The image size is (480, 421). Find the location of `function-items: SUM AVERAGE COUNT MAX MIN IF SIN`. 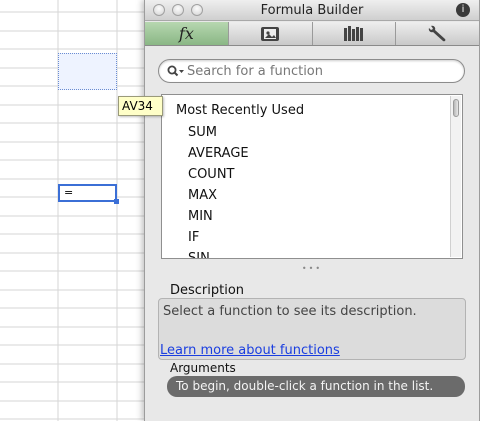

function-items: SUM AVERAGE COUNT MAX MIN IF SIN is located at coordinates (218, 191).